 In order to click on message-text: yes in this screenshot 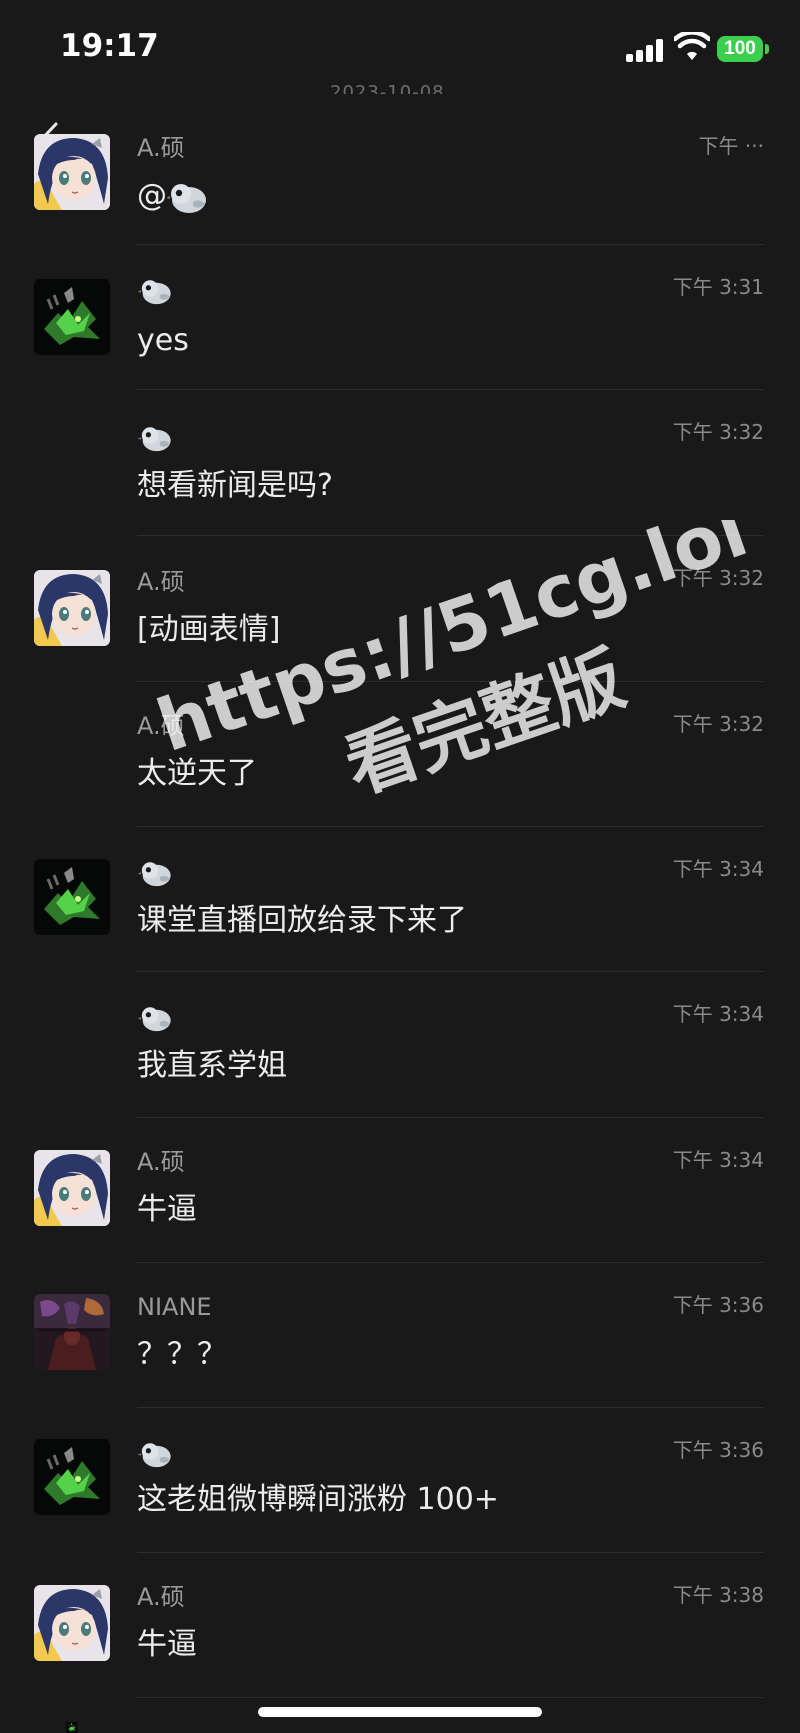, I will do `click(163, 340)`.